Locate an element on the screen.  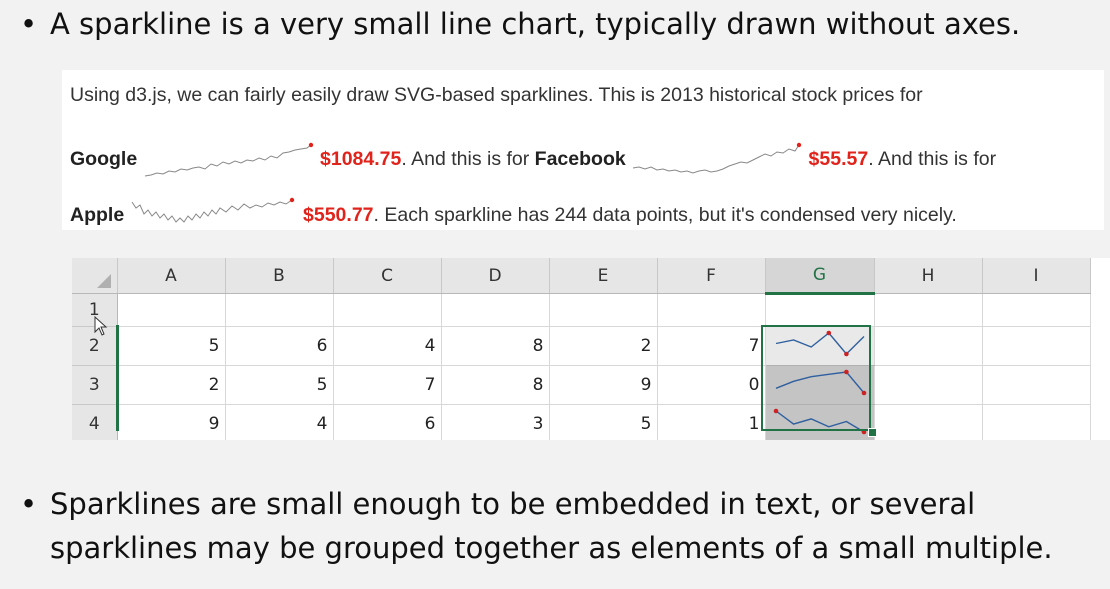
column-header-a: A is located at coordinates (171, 276).